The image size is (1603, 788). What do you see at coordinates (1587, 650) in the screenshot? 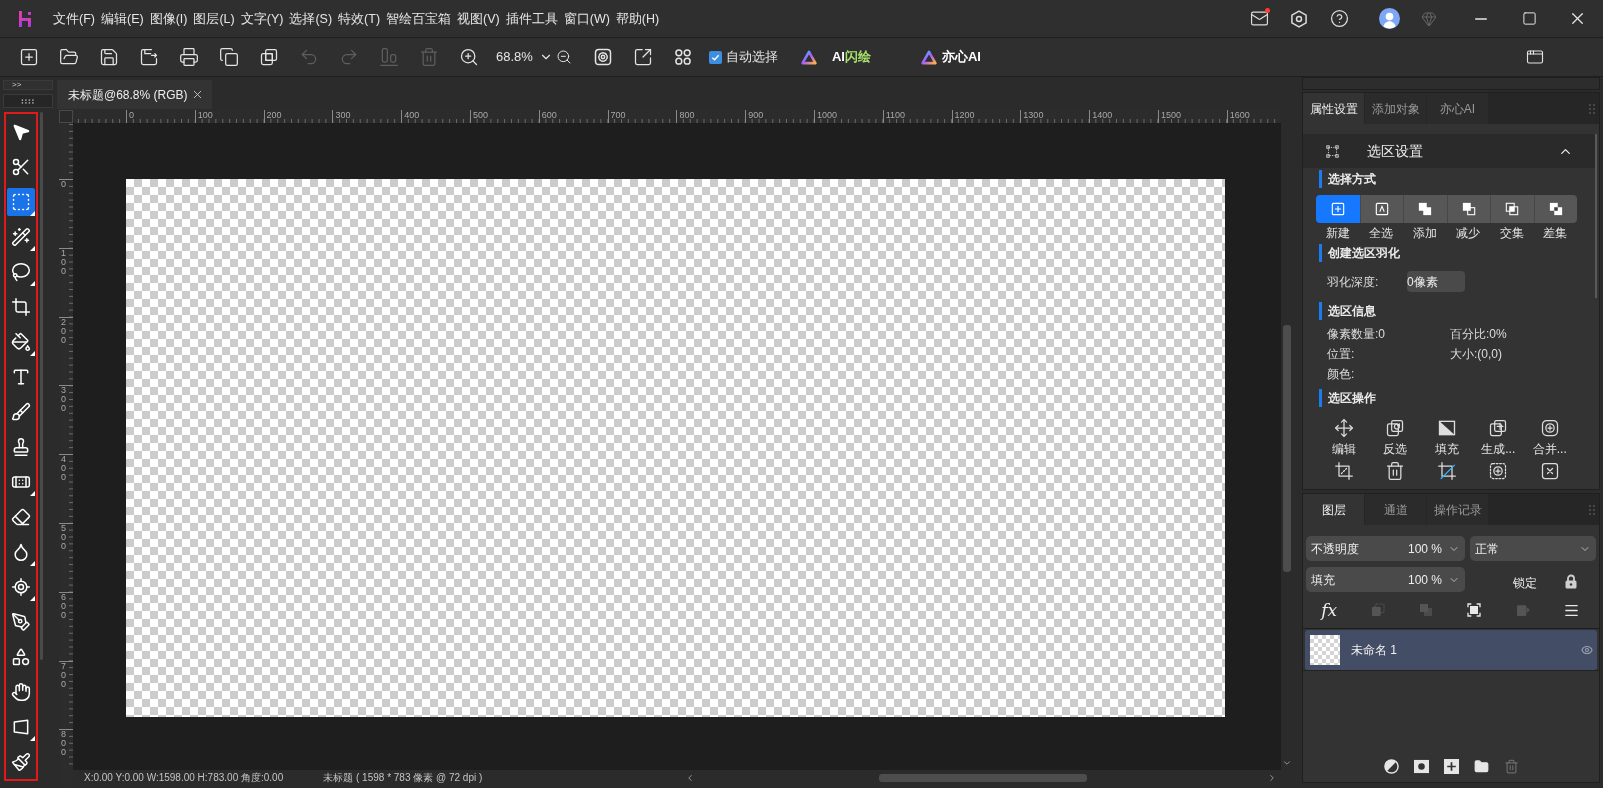
I see `eye-icon` at bounding box center [1587, 650].